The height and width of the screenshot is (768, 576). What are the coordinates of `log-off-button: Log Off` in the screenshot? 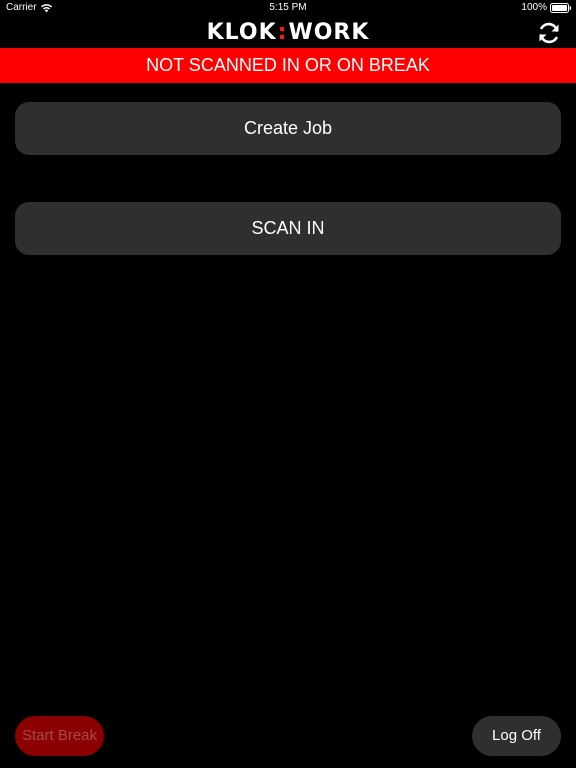 It's located at (516, 736).